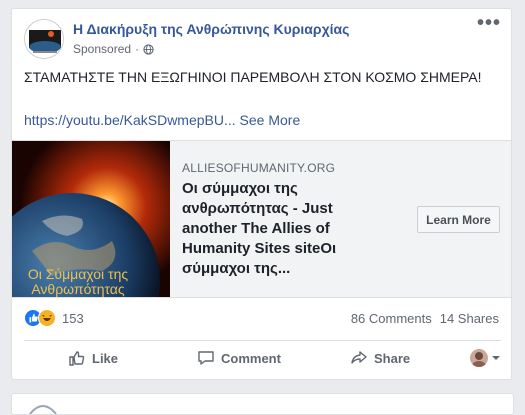 The height and width of the screenshot is (415, 525). Describe the element at coordinates (496, 358) in the screenshot. I see `chevron-down-icon` at that location.